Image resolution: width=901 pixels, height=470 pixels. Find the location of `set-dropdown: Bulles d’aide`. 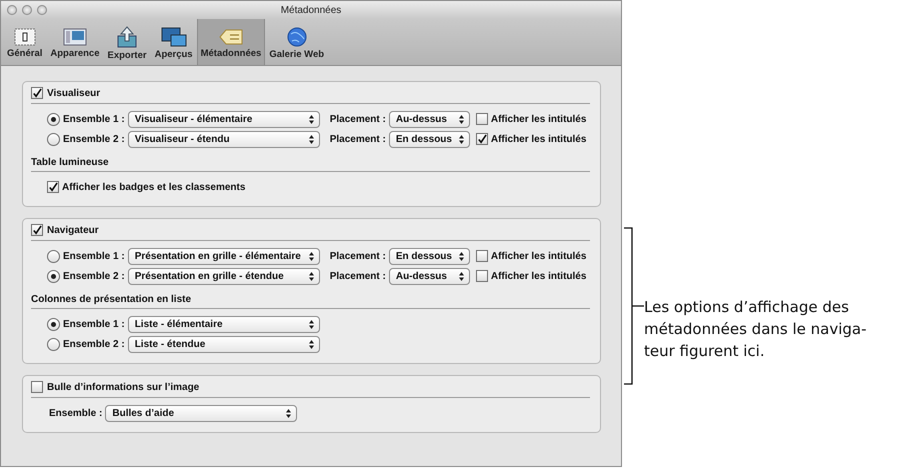

set-dropdown: Bulles d’aide is located at coordinates (201, 413).